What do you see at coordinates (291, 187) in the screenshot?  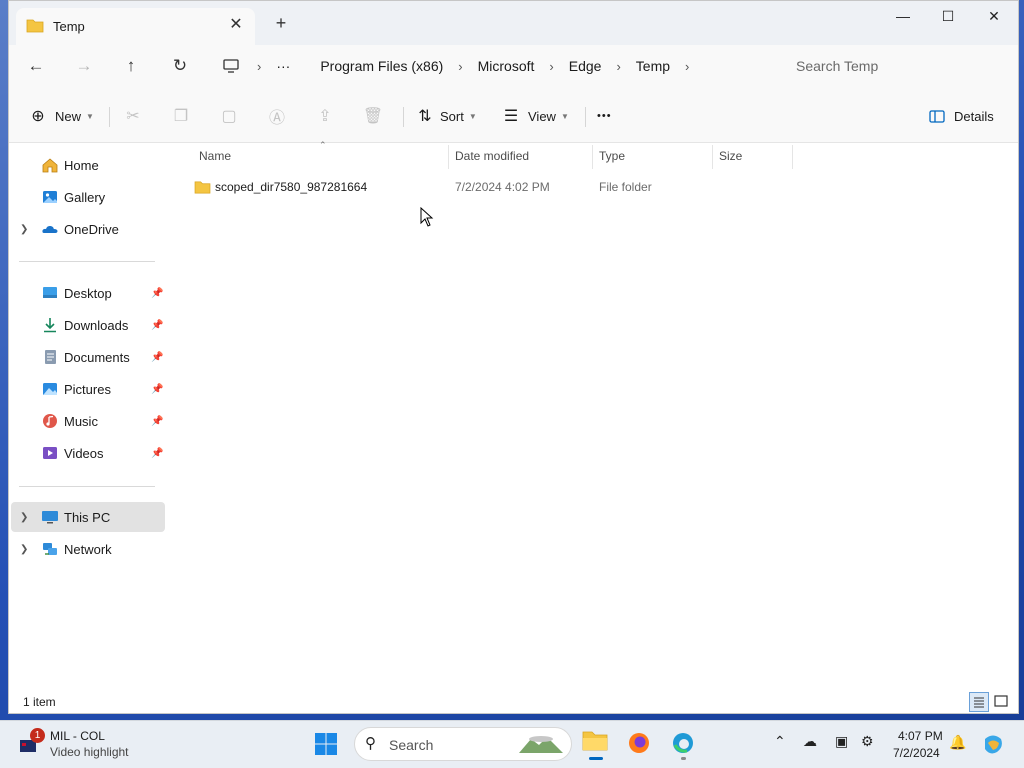 I see `file-name: scoped_dir7580_987281664` at bounding box center [291, 187].